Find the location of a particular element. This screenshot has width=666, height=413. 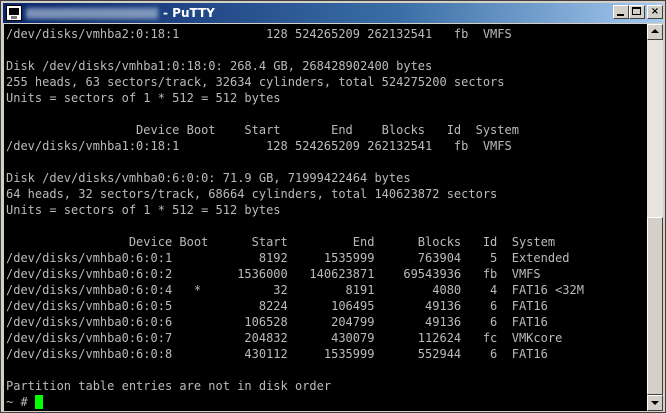

window-title: - PuTTY is located at coordinates (189, 13).